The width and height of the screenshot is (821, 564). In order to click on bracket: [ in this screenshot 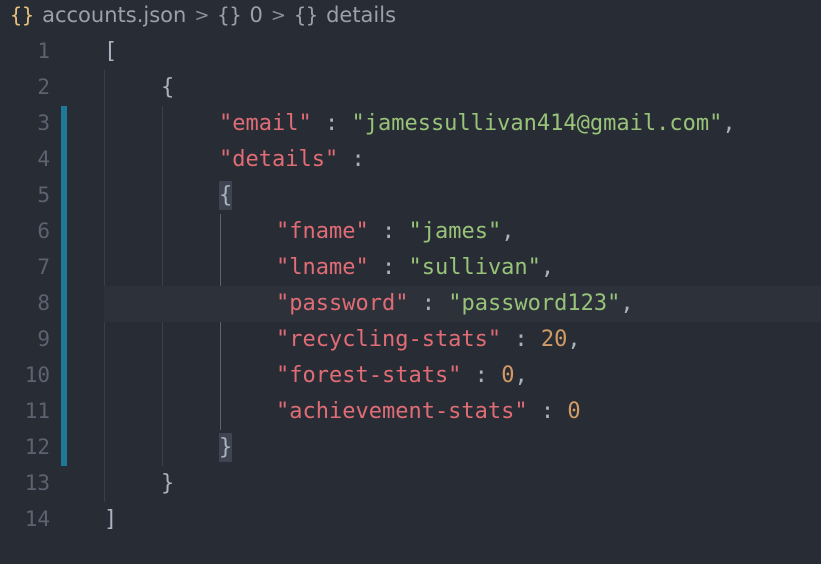, I will do `click(111, 51)`.